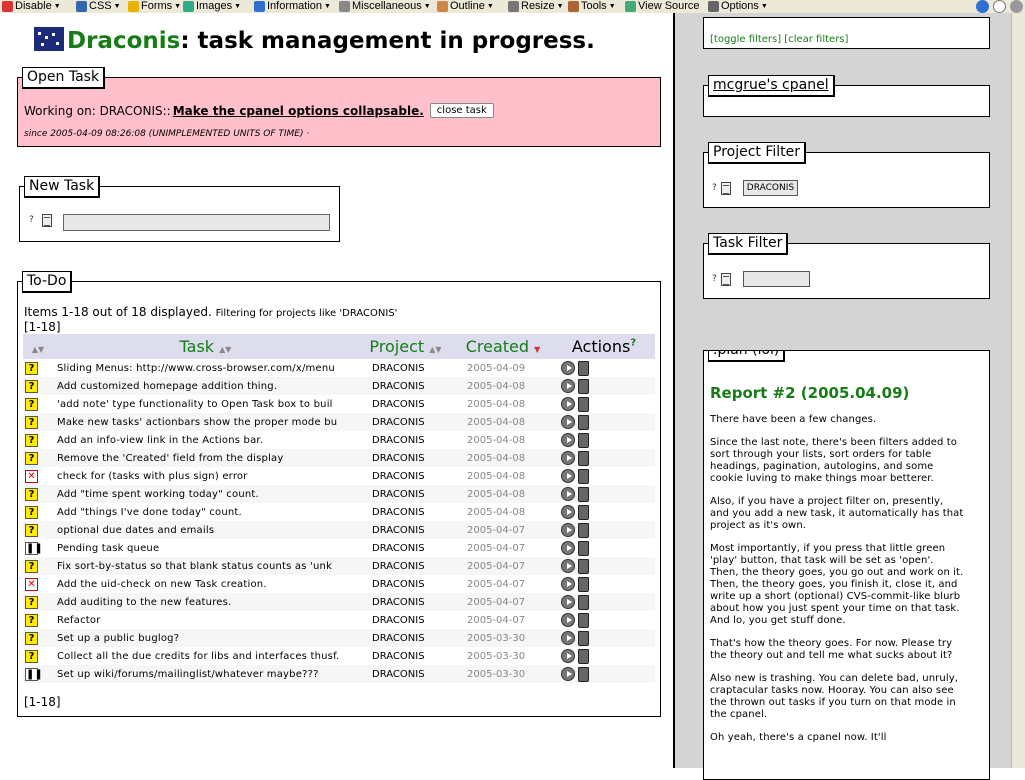 The height and width of the screenshot is (780, 1025). I want to click on sort-desc-icon: ▼, so click(537, 349).